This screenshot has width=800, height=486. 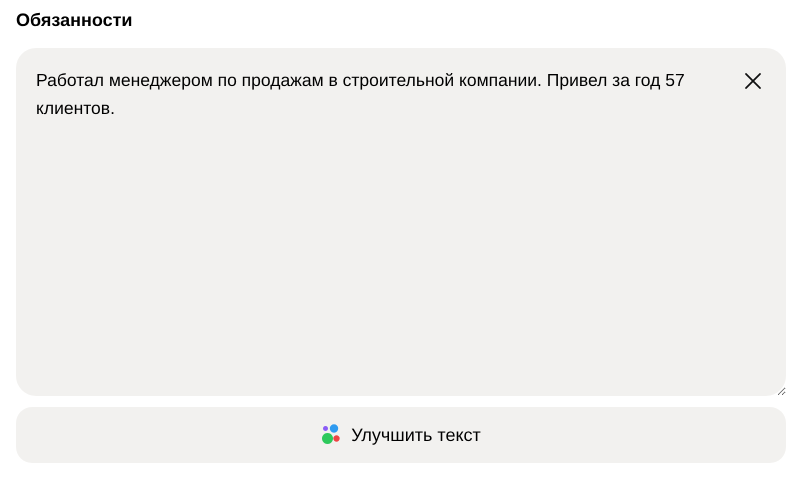 What do you see at coordinates (75, 20) in the screenshot?
I see `section-title: Обязанности` at bounding box center [75, 20].